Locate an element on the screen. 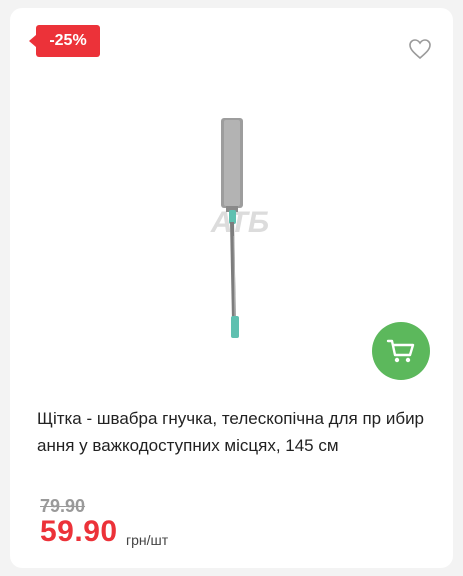  cart-icon is located at coordinates (400, 351).